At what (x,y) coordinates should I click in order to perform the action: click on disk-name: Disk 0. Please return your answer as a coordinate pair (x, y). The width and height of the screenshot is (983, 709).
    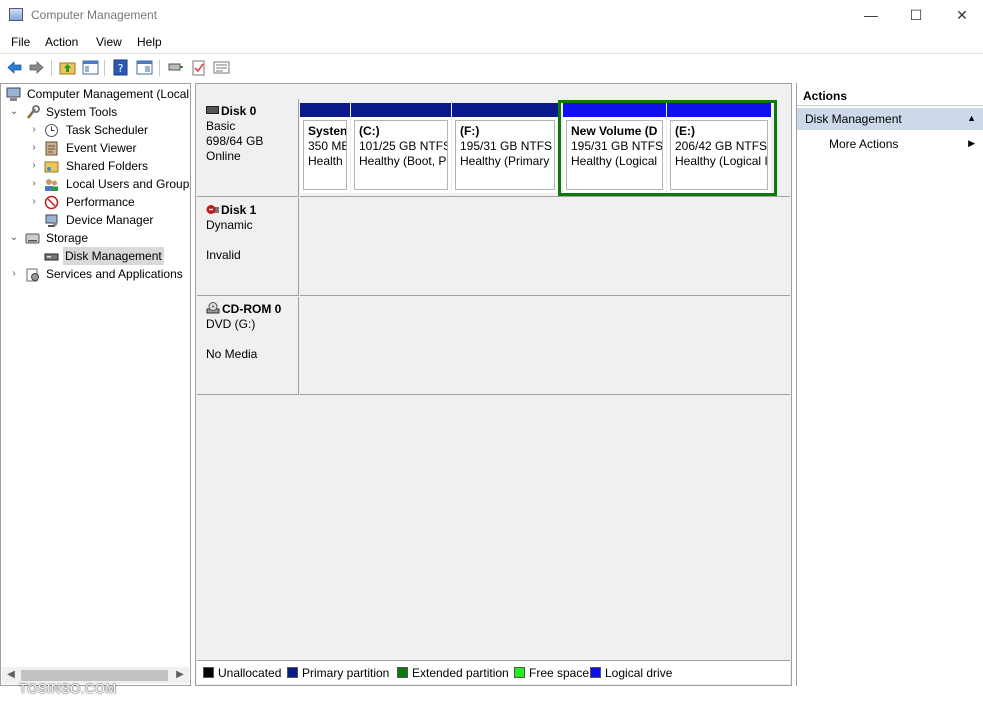
    Looking at the image, I should click on (239, 111).